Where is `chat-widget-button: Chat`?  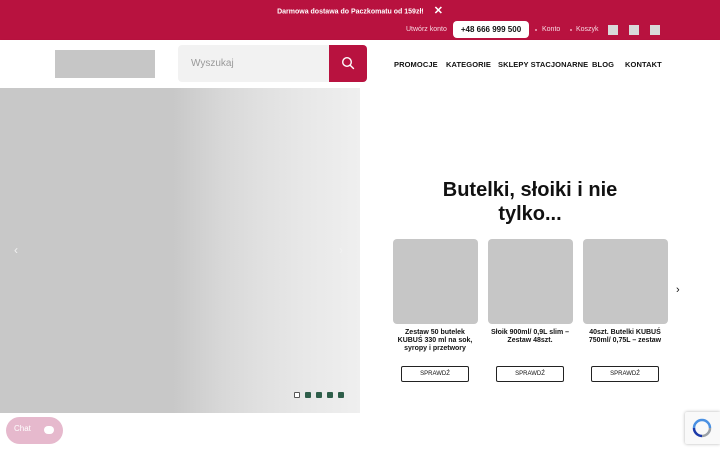
chat-widget-button: Chat is located at coordinates (34, 430).